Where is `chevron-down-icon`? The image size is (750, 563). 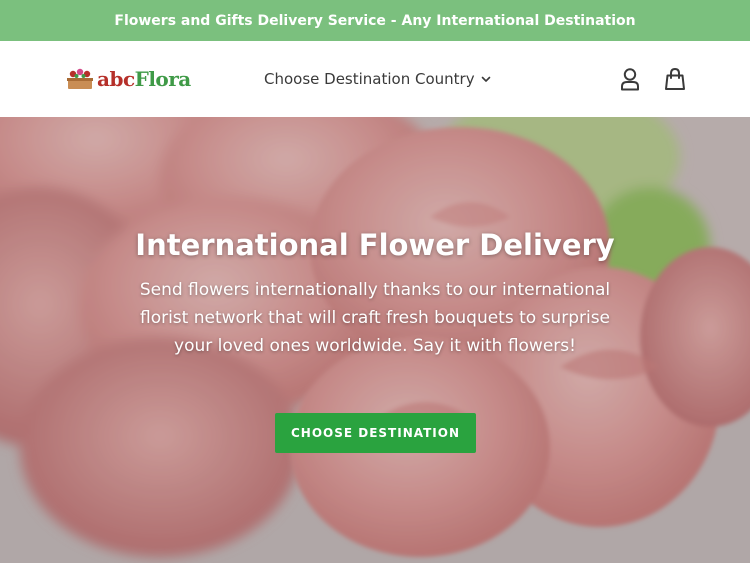
chevron-down-icon is located at coordinates (485, 79).